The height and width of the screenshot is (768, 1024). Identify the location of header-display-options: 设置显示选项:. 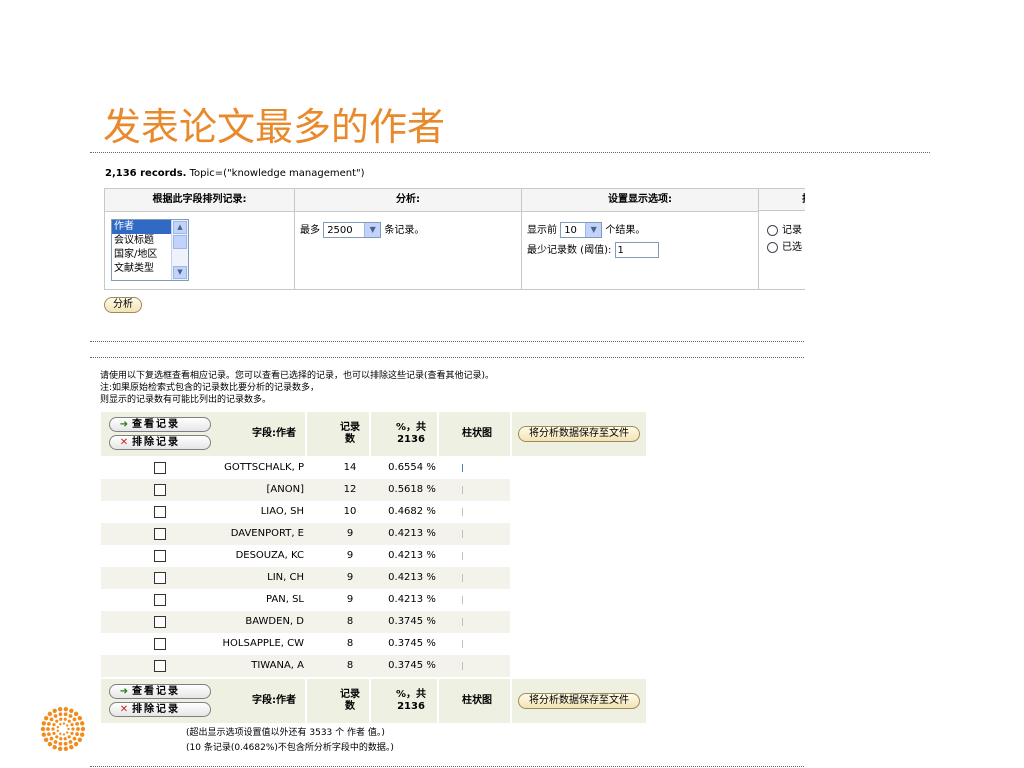
(640, 200).